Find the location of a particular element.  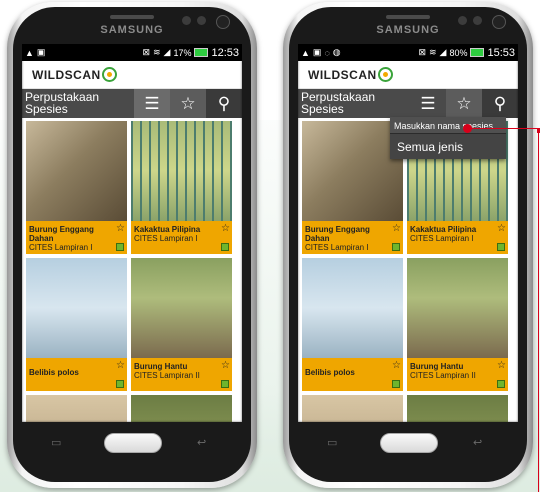

species-card: Kakaktua Pilipina CITES Lampiran I ☆ is located at coordinates (181, 187).